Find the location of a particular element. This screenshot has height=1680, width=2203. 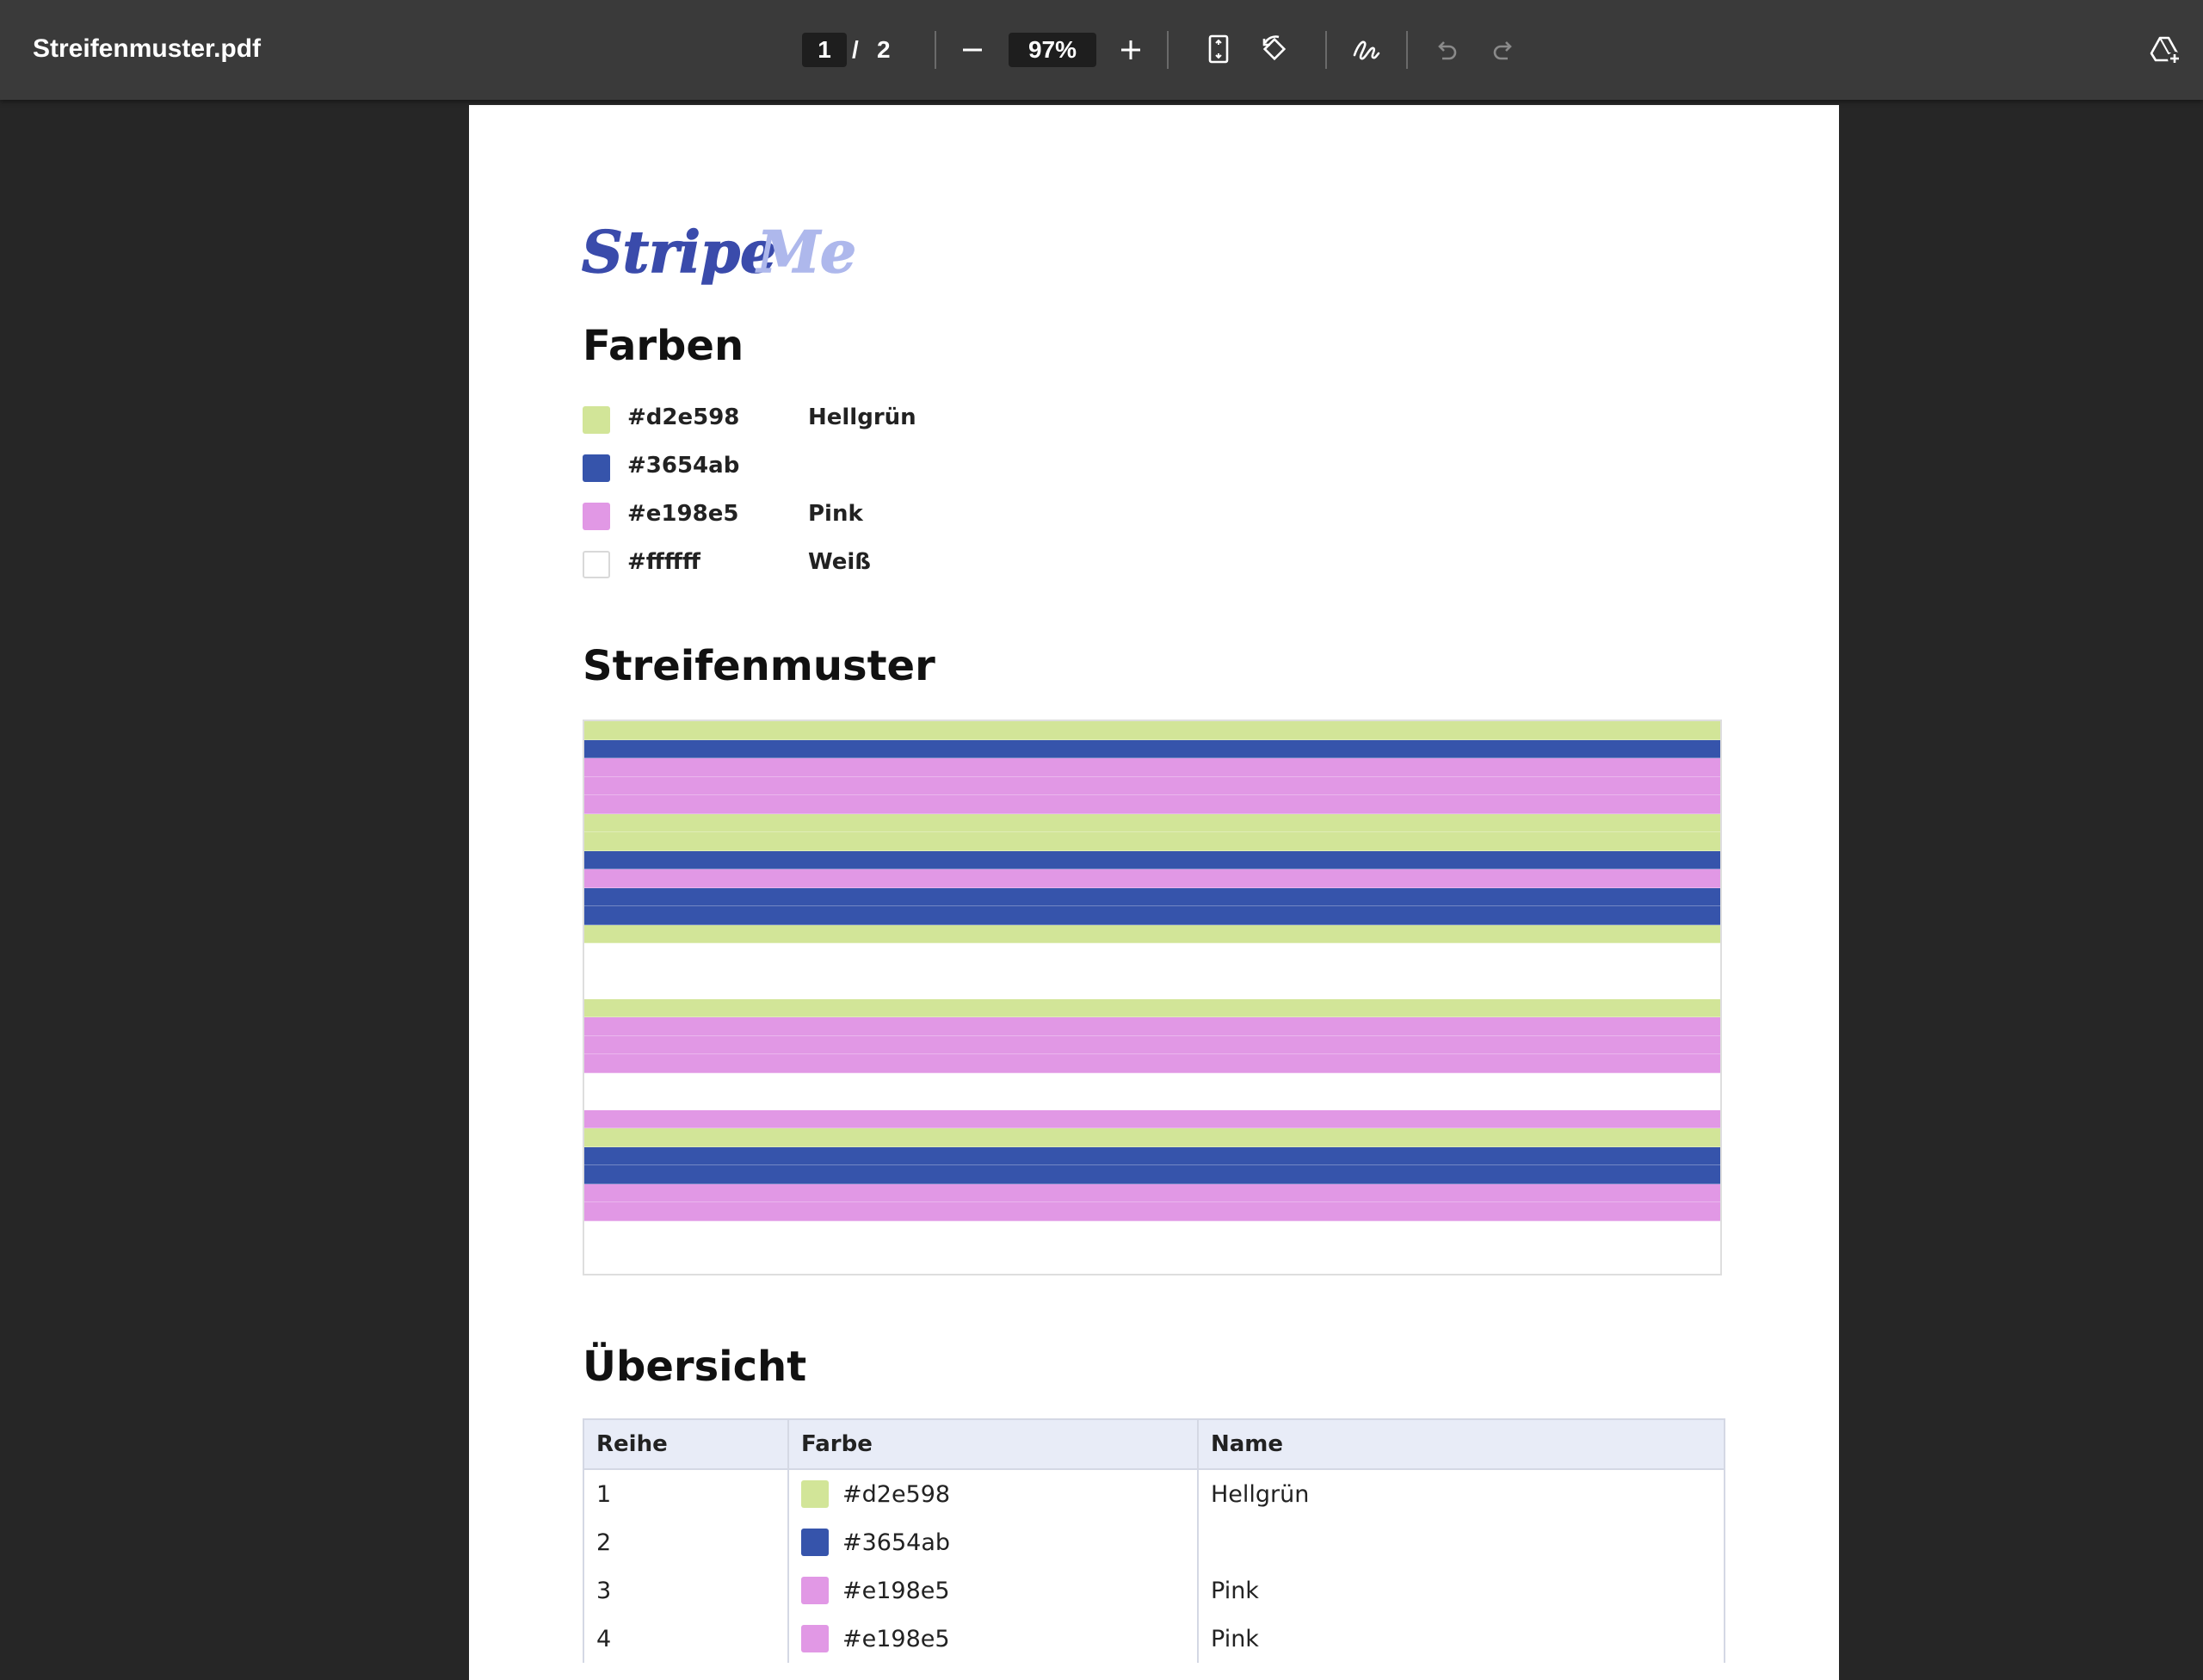

add-to-drive-icon is located at coordinates (2165, 50).